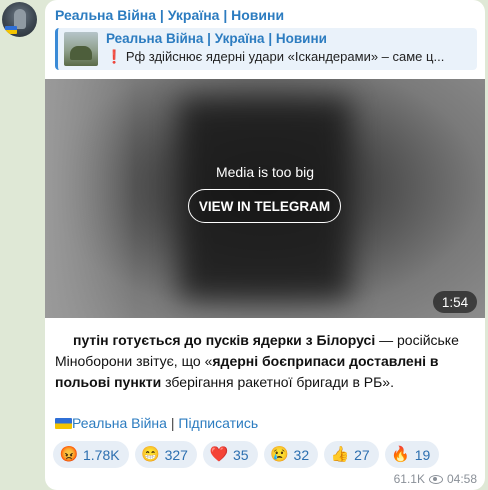  Describe the element at coordinates (90, 198) in the screenshot. I see `media-blur-left` at that location.